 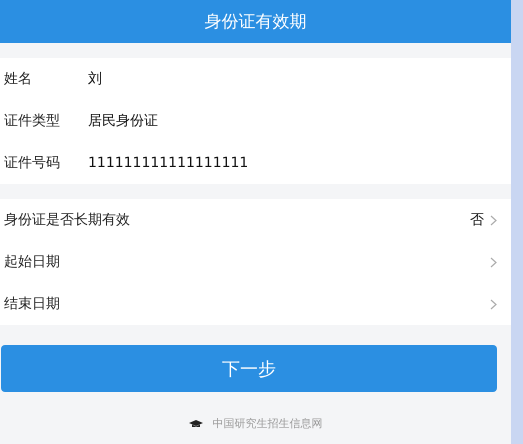 I want to click on field-value: 居民身份证, so click(x=123, y=121).